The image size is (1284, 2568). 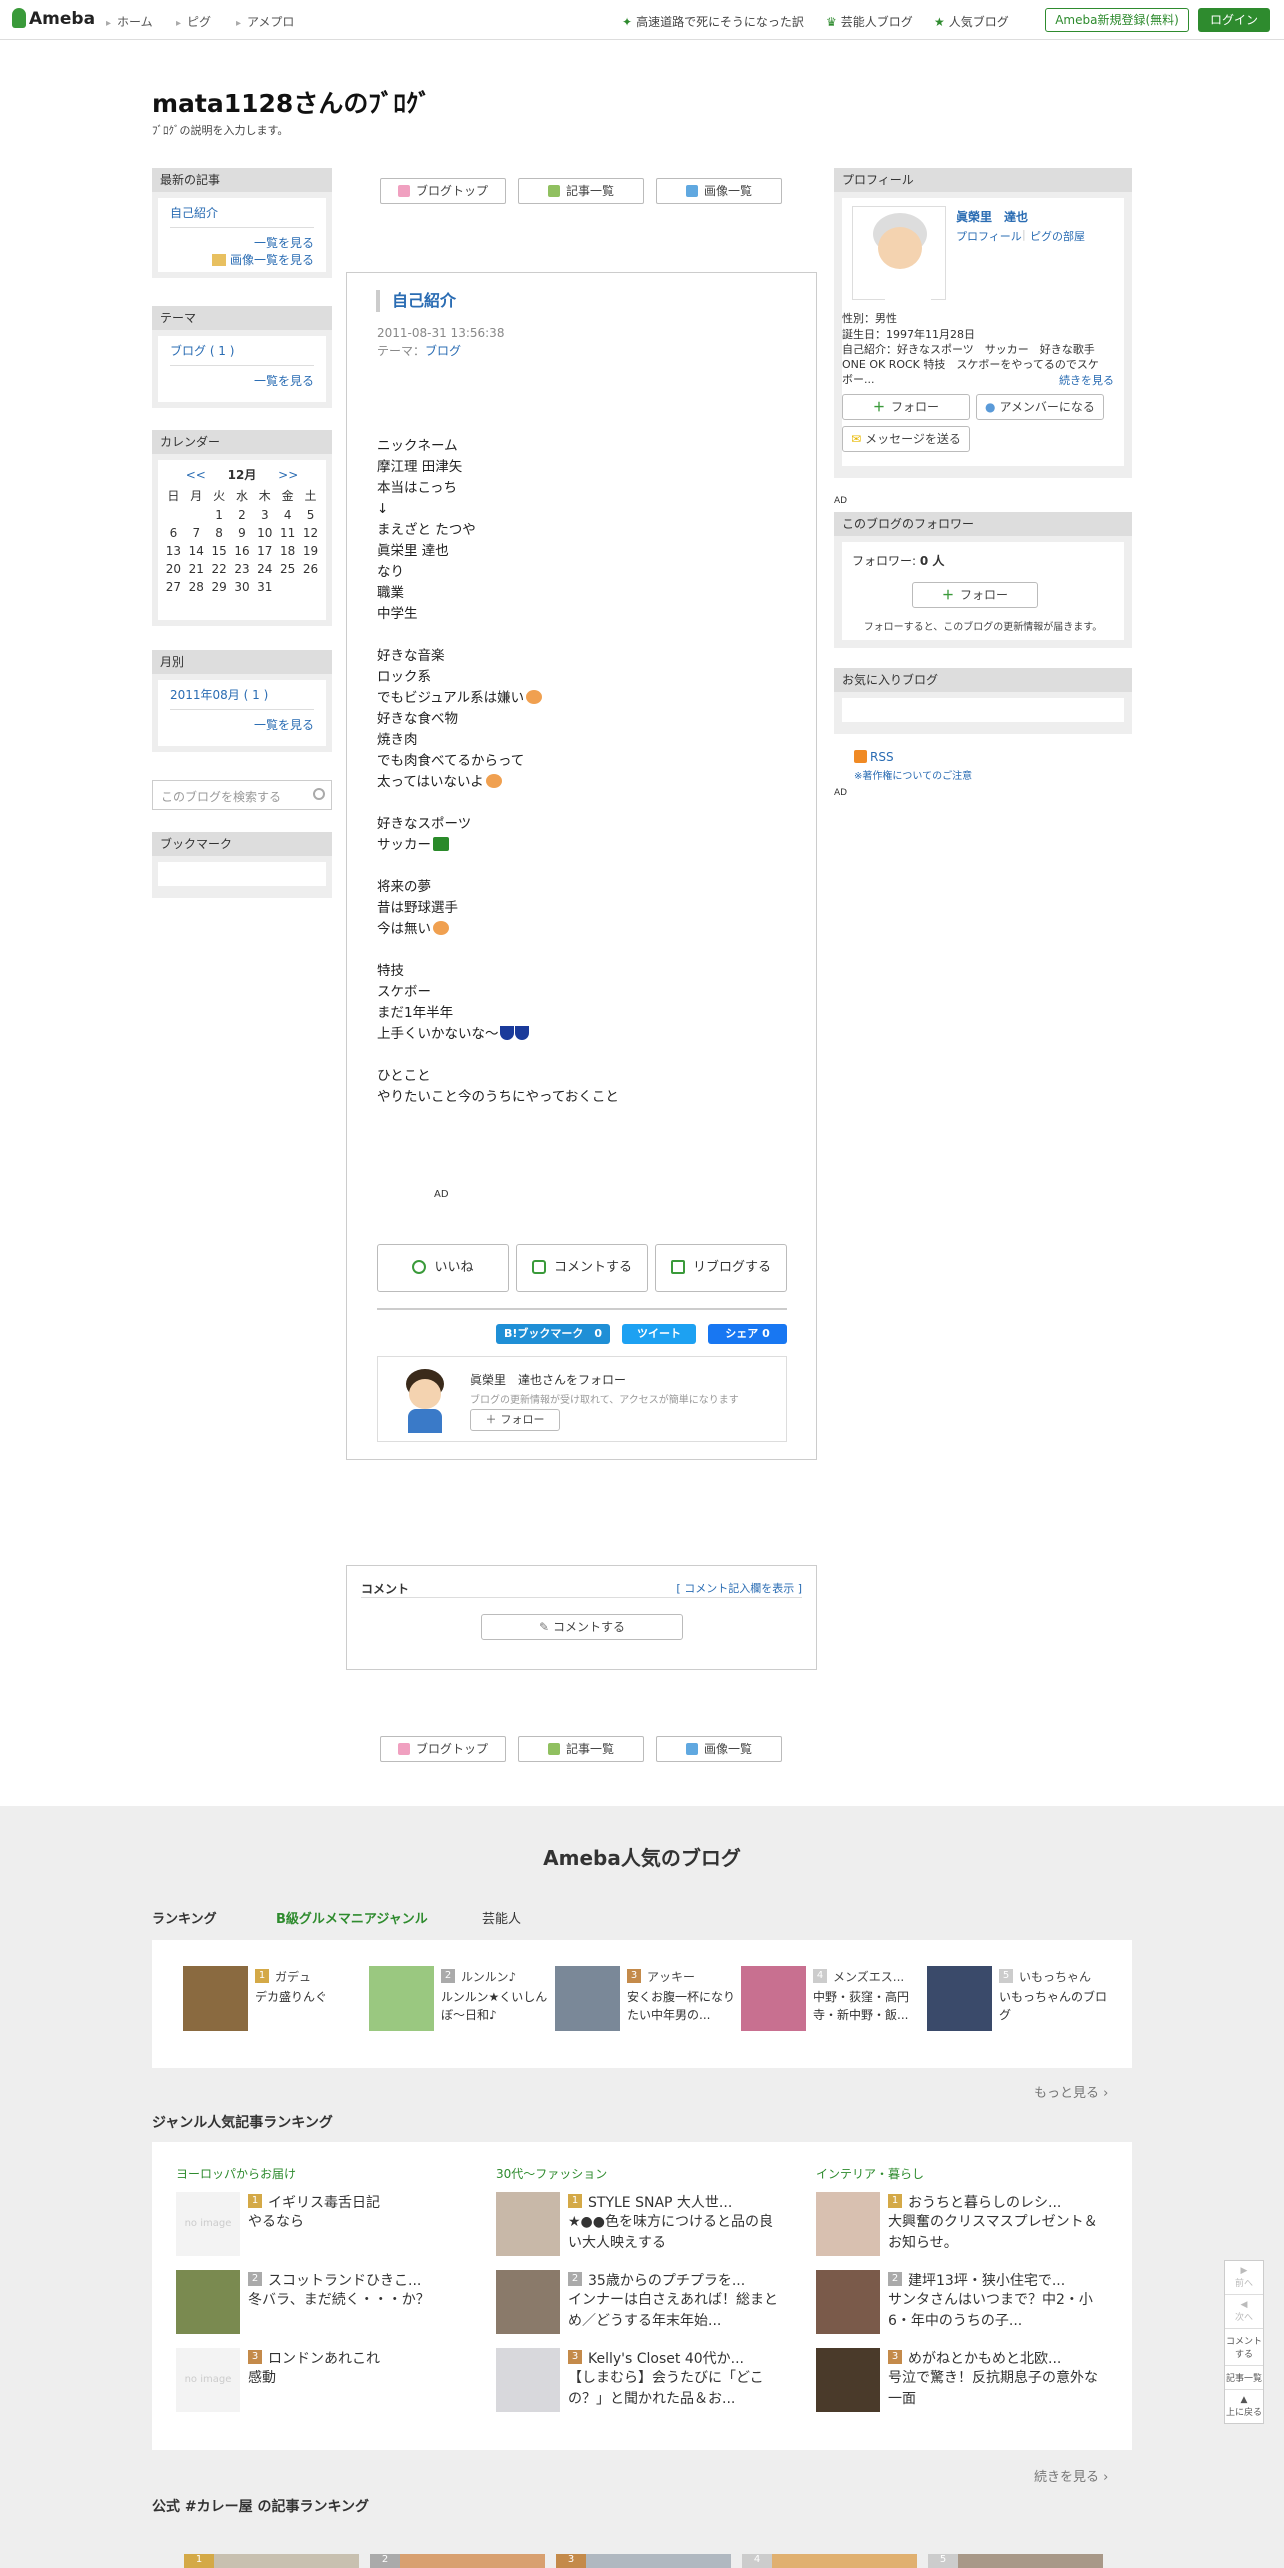 What do you see at coordinates (587, 614) in the screenshot?
I see `article-line: 中学生` at bounding box center [587, 614].